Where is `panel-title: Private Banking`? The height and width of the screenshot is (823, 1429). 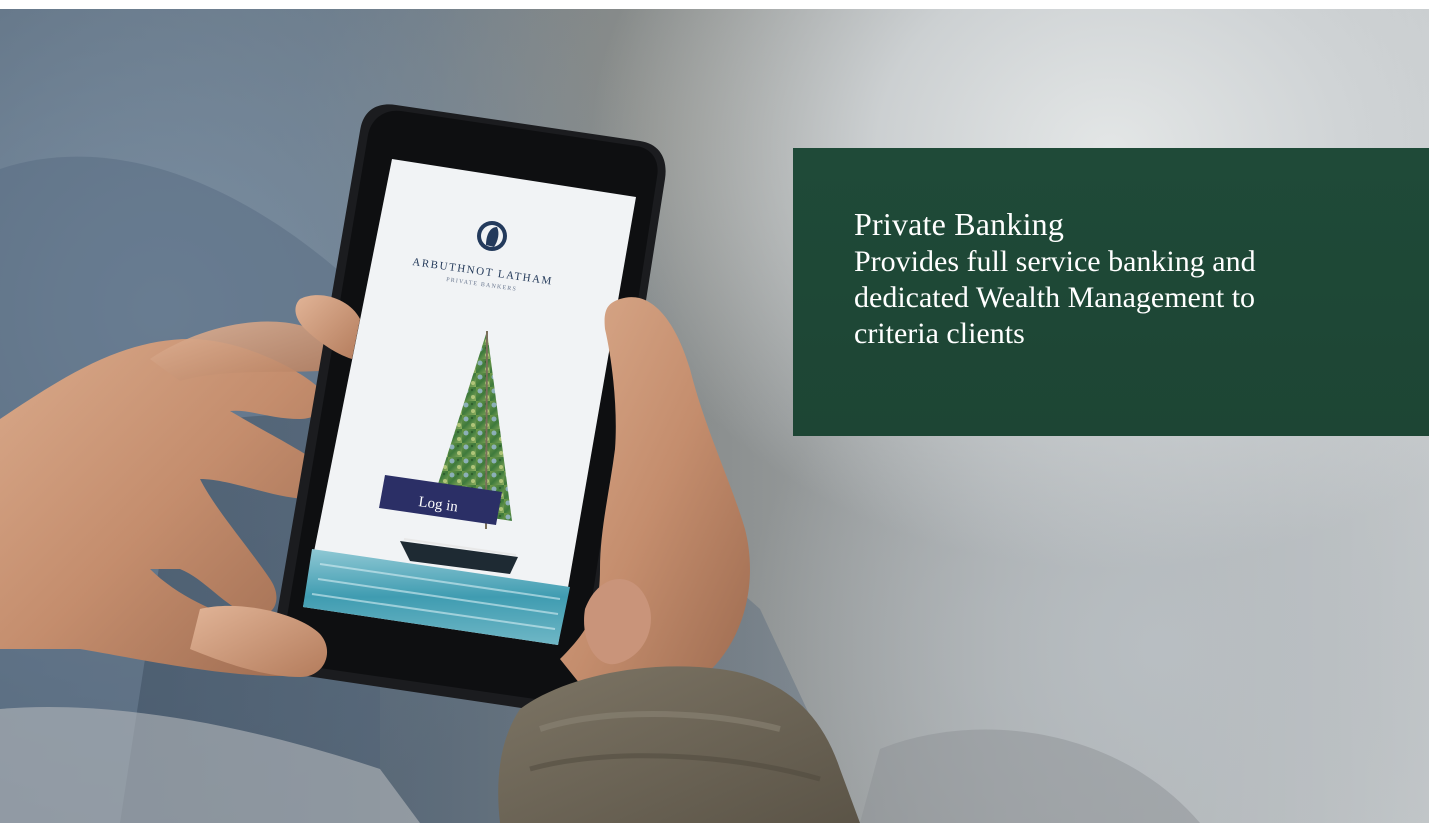 panel-title: Private Banking is located at coordinates (959, 224).